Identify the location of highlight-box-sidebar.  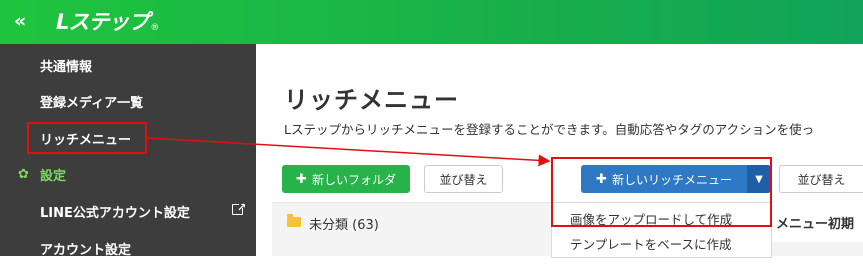
(87, 138).